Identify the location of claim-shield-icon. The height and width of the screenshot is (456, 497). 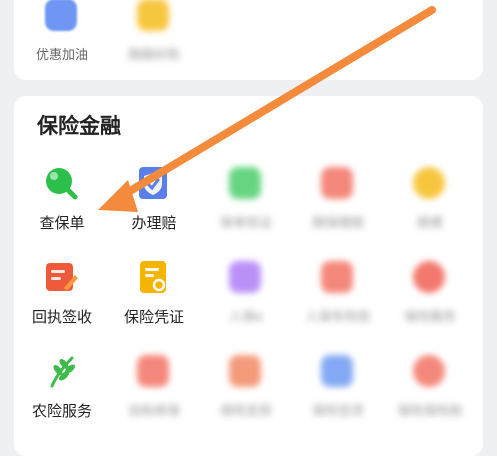
(153, 183).